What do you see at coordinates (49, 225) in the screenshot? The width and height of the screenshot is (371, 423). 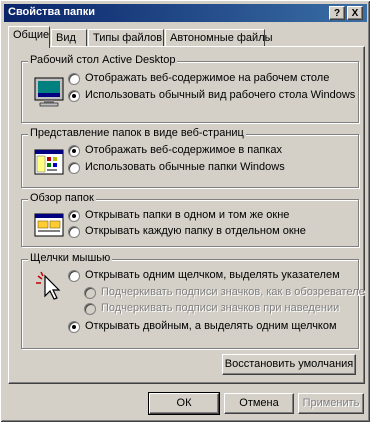 I see `browse-folders-icon` at bounding box center [49, 225].